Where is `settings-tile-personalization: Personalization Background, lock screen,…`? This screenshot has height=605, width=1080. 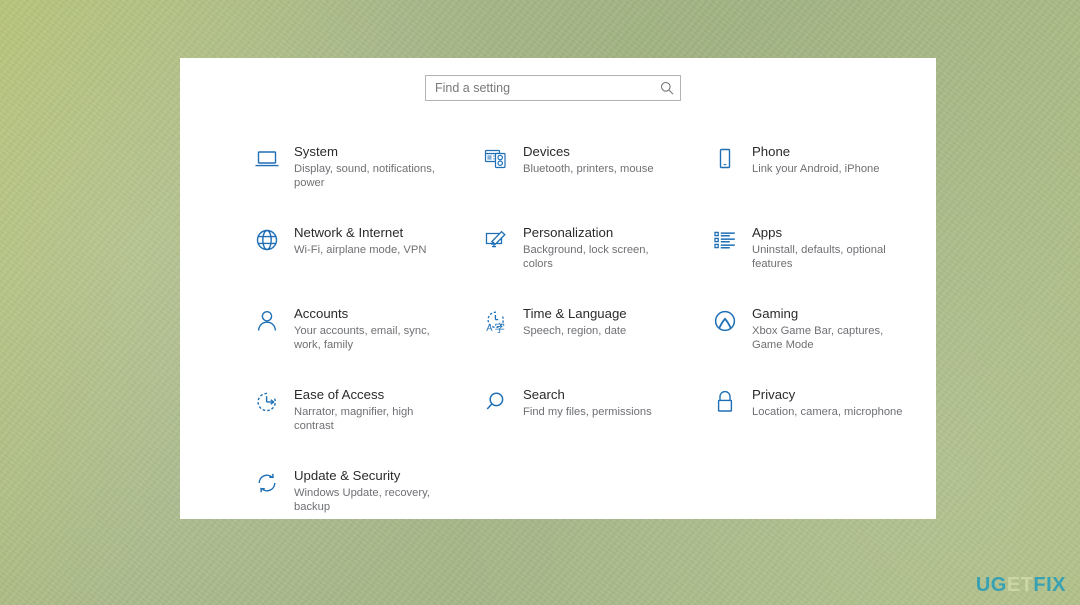
settings-tile-personalization: Personalization Background, lock screen,… is located at coordinates (587, 263).